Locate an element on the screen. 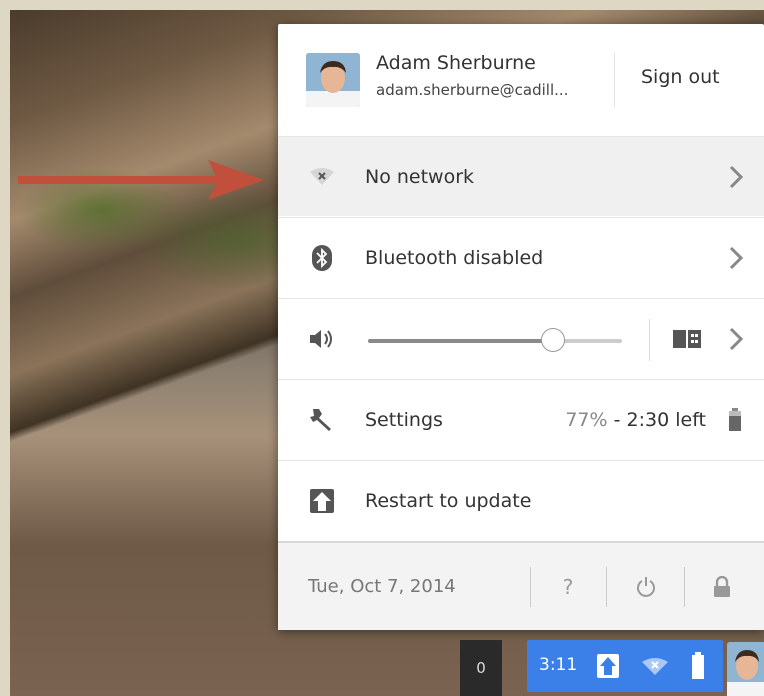 The width and height of the screenshot is (764, 696). help-icon: ? is located at coordinates (568, 587).